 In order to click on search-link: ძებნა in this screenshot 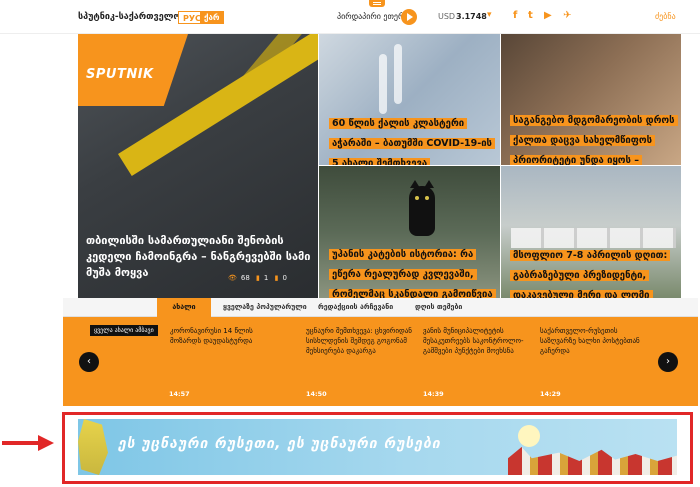, I will do `click(665, 16)`.